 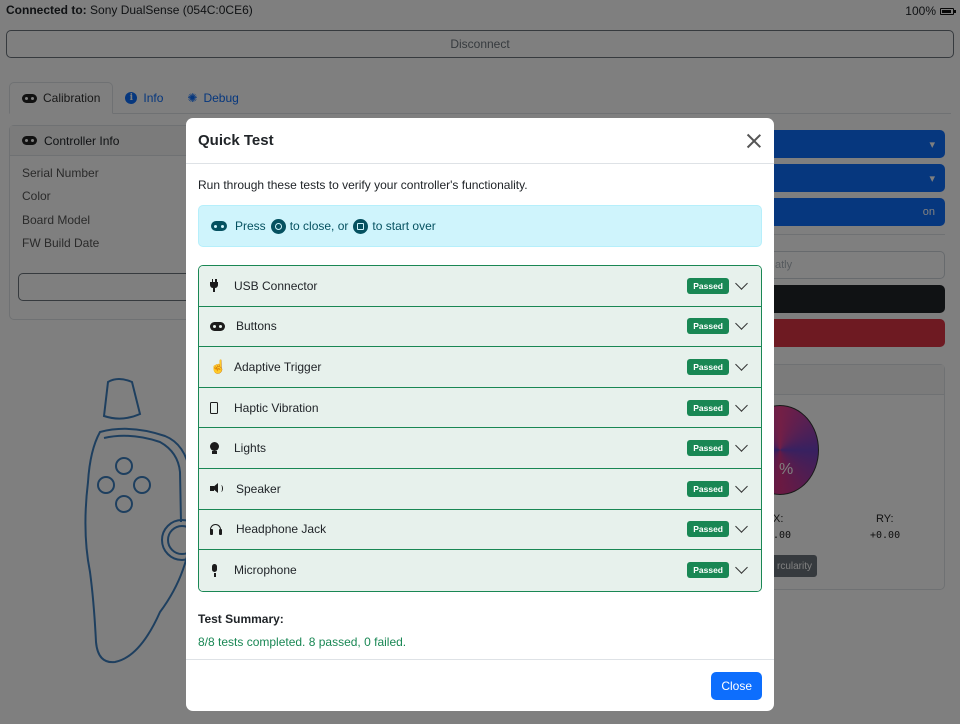 What do you see at coordinates (480, 286) in the screenshot?
I see `test-item-usb-connector: USB Connector Passed` at bounding box center [480, 286].